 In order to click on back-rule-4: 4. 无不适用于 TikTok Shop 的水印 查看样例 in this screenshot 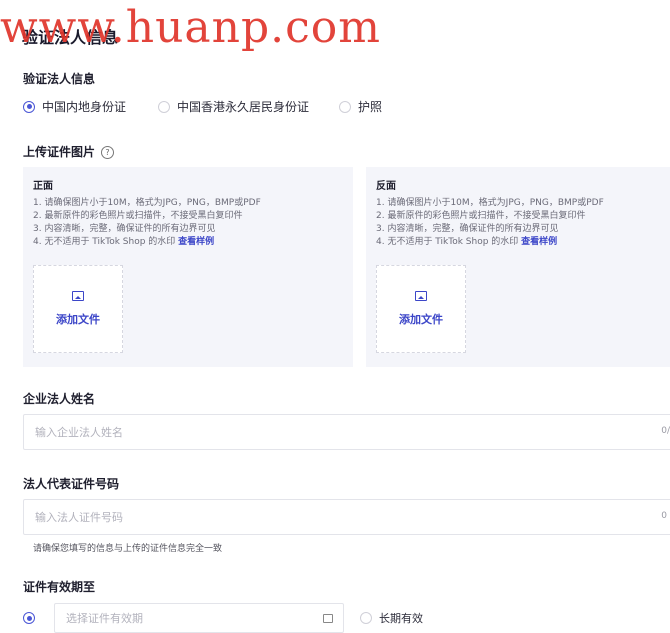, I will do `click(523, 242)`.